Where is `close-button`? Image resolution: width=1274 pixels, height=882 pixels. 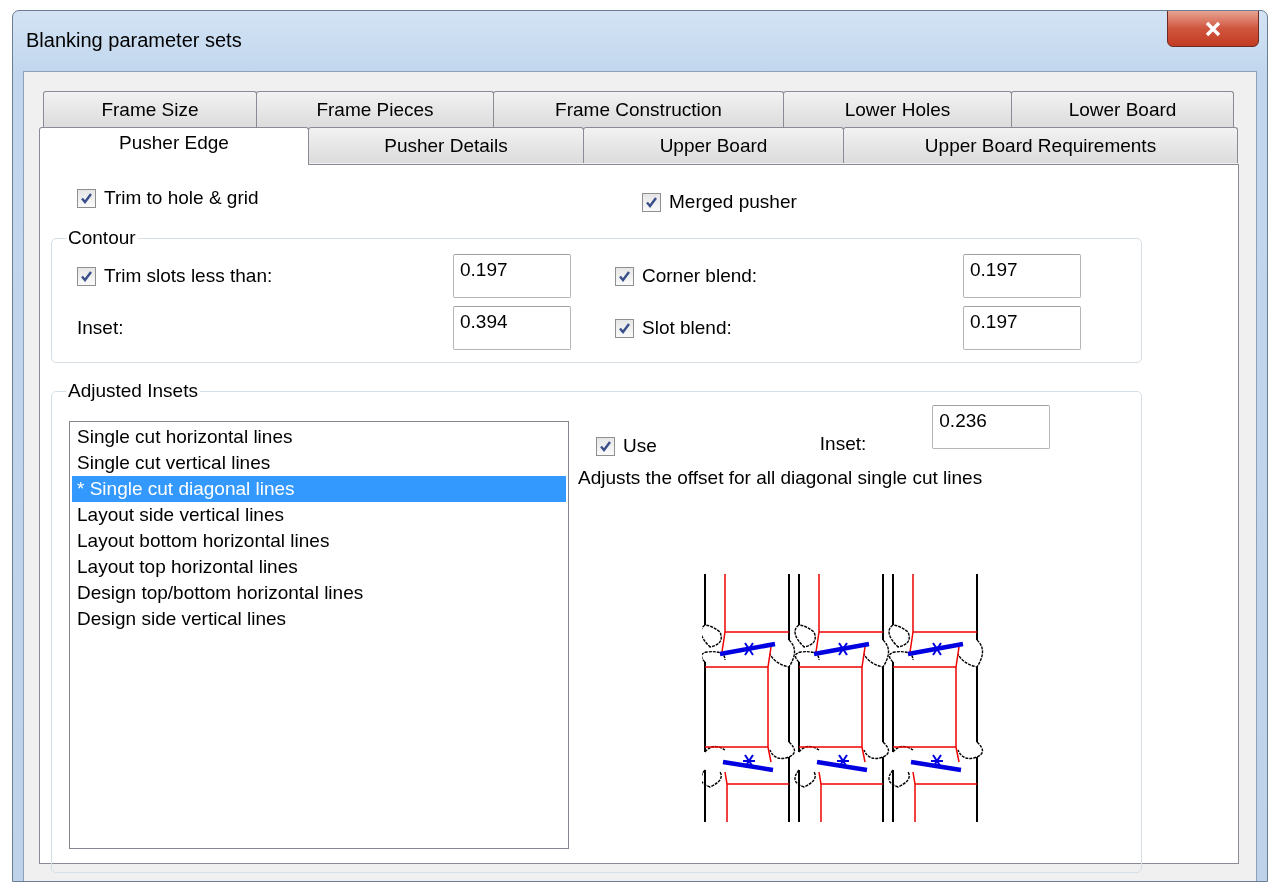 close-button is located at coordinates (1213, 29).